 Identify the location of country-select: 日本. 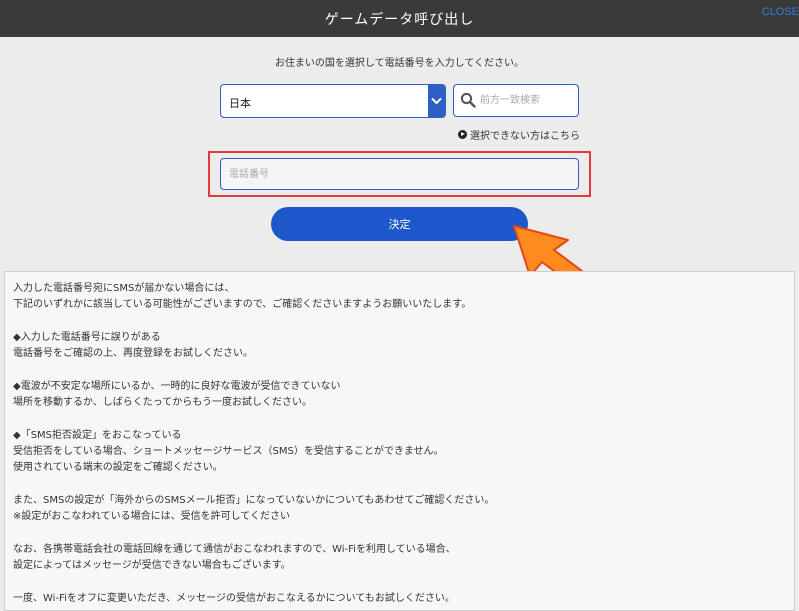
(333, 101).